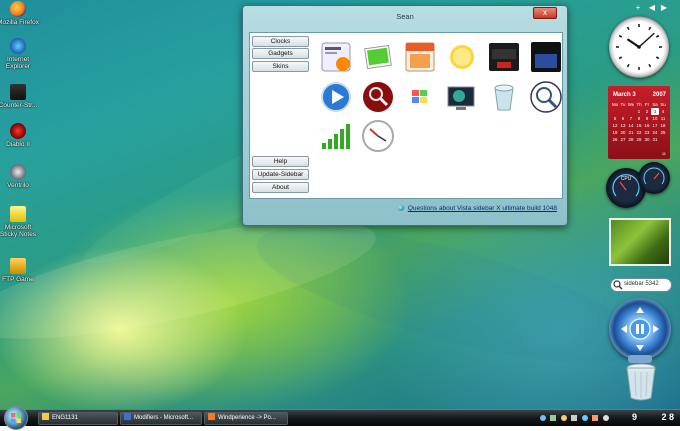  What do you see at coordinates (647, 118) in the screenshot?
I see `calendar-day: 9` at bounding box center [647, 118].